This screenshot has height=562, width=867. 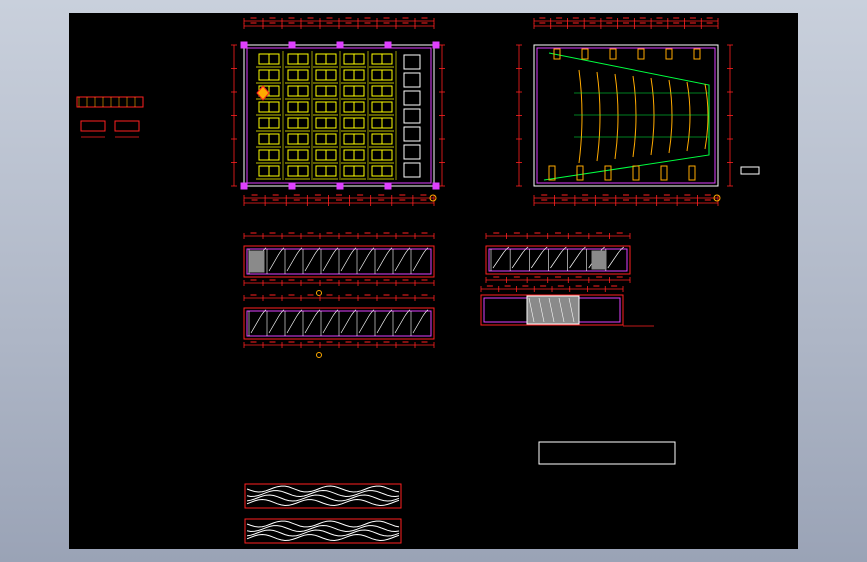 I want to click on floor-plan-seating, so click(x=338, y=111).